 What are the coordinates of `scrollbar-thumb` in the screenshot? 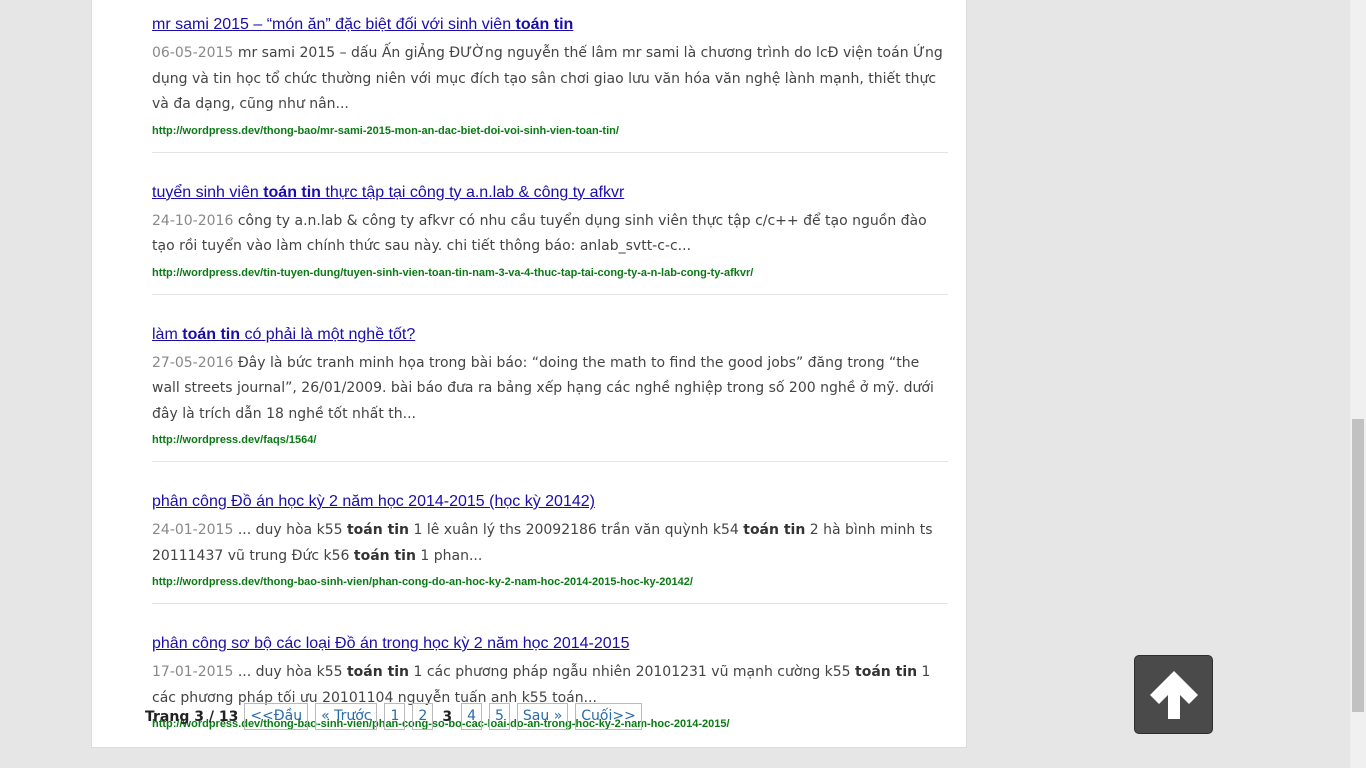 It's located at (1358, 565).